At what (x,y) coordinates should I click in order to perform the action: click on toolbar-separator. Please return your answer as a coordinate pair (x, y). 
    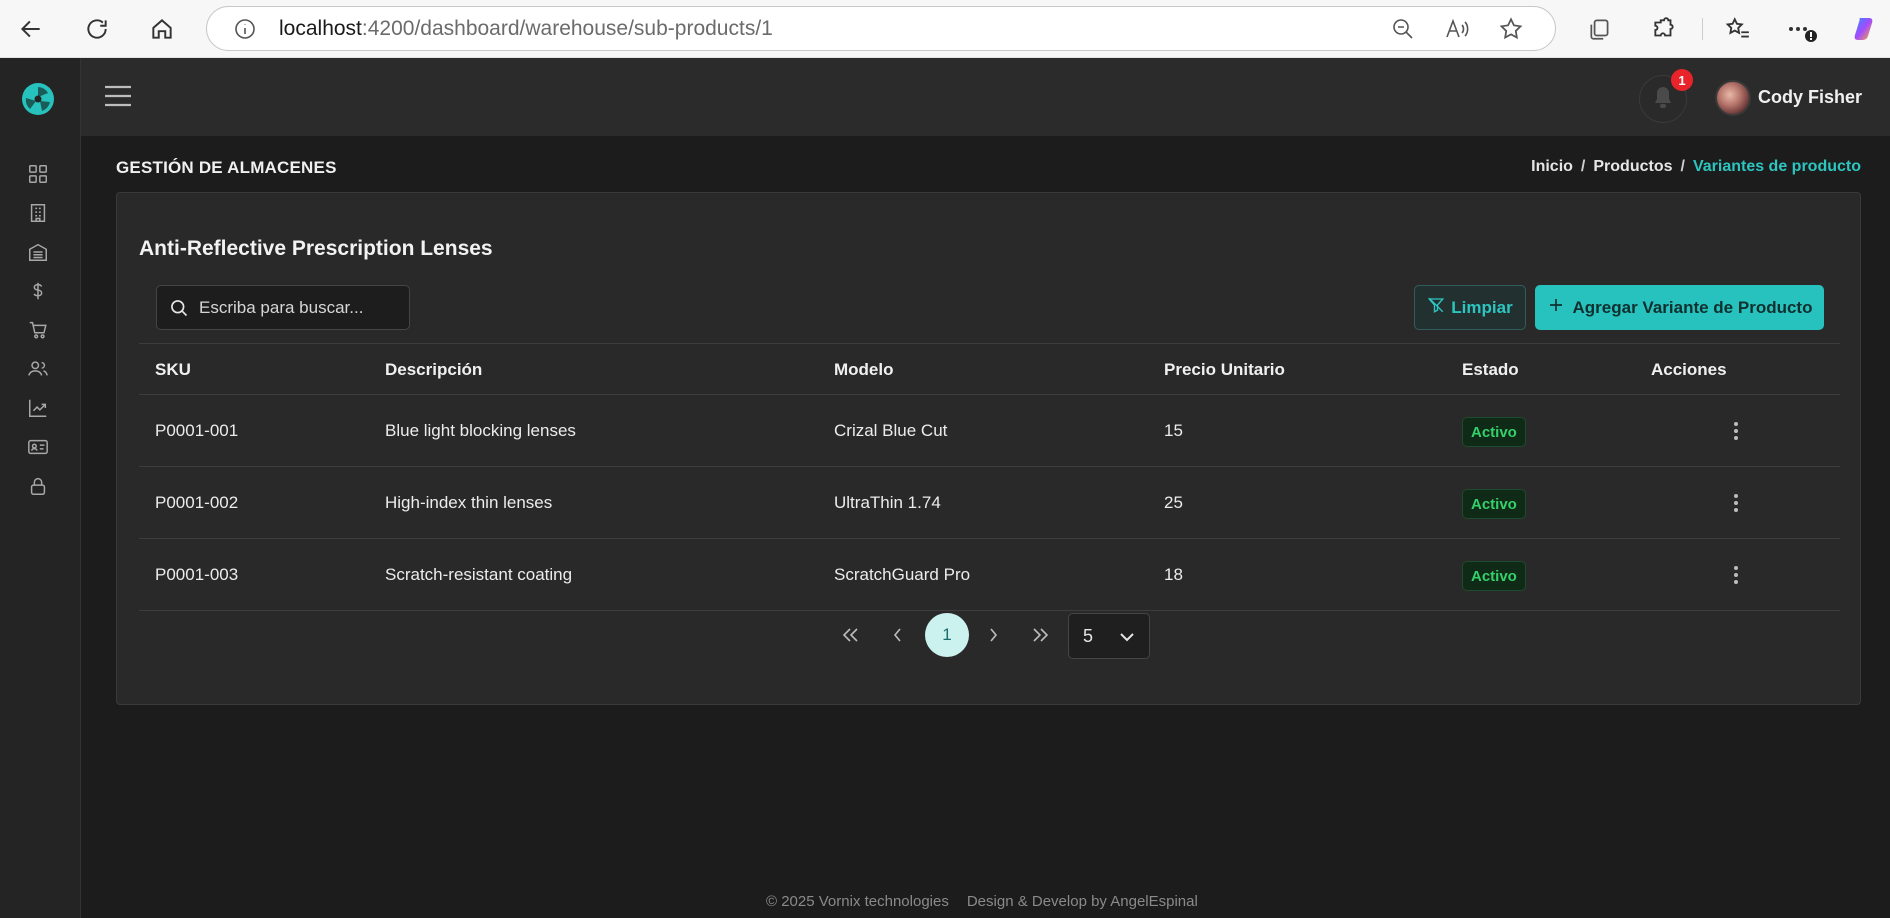
    Looking at the image, I should click on (1702, 29).